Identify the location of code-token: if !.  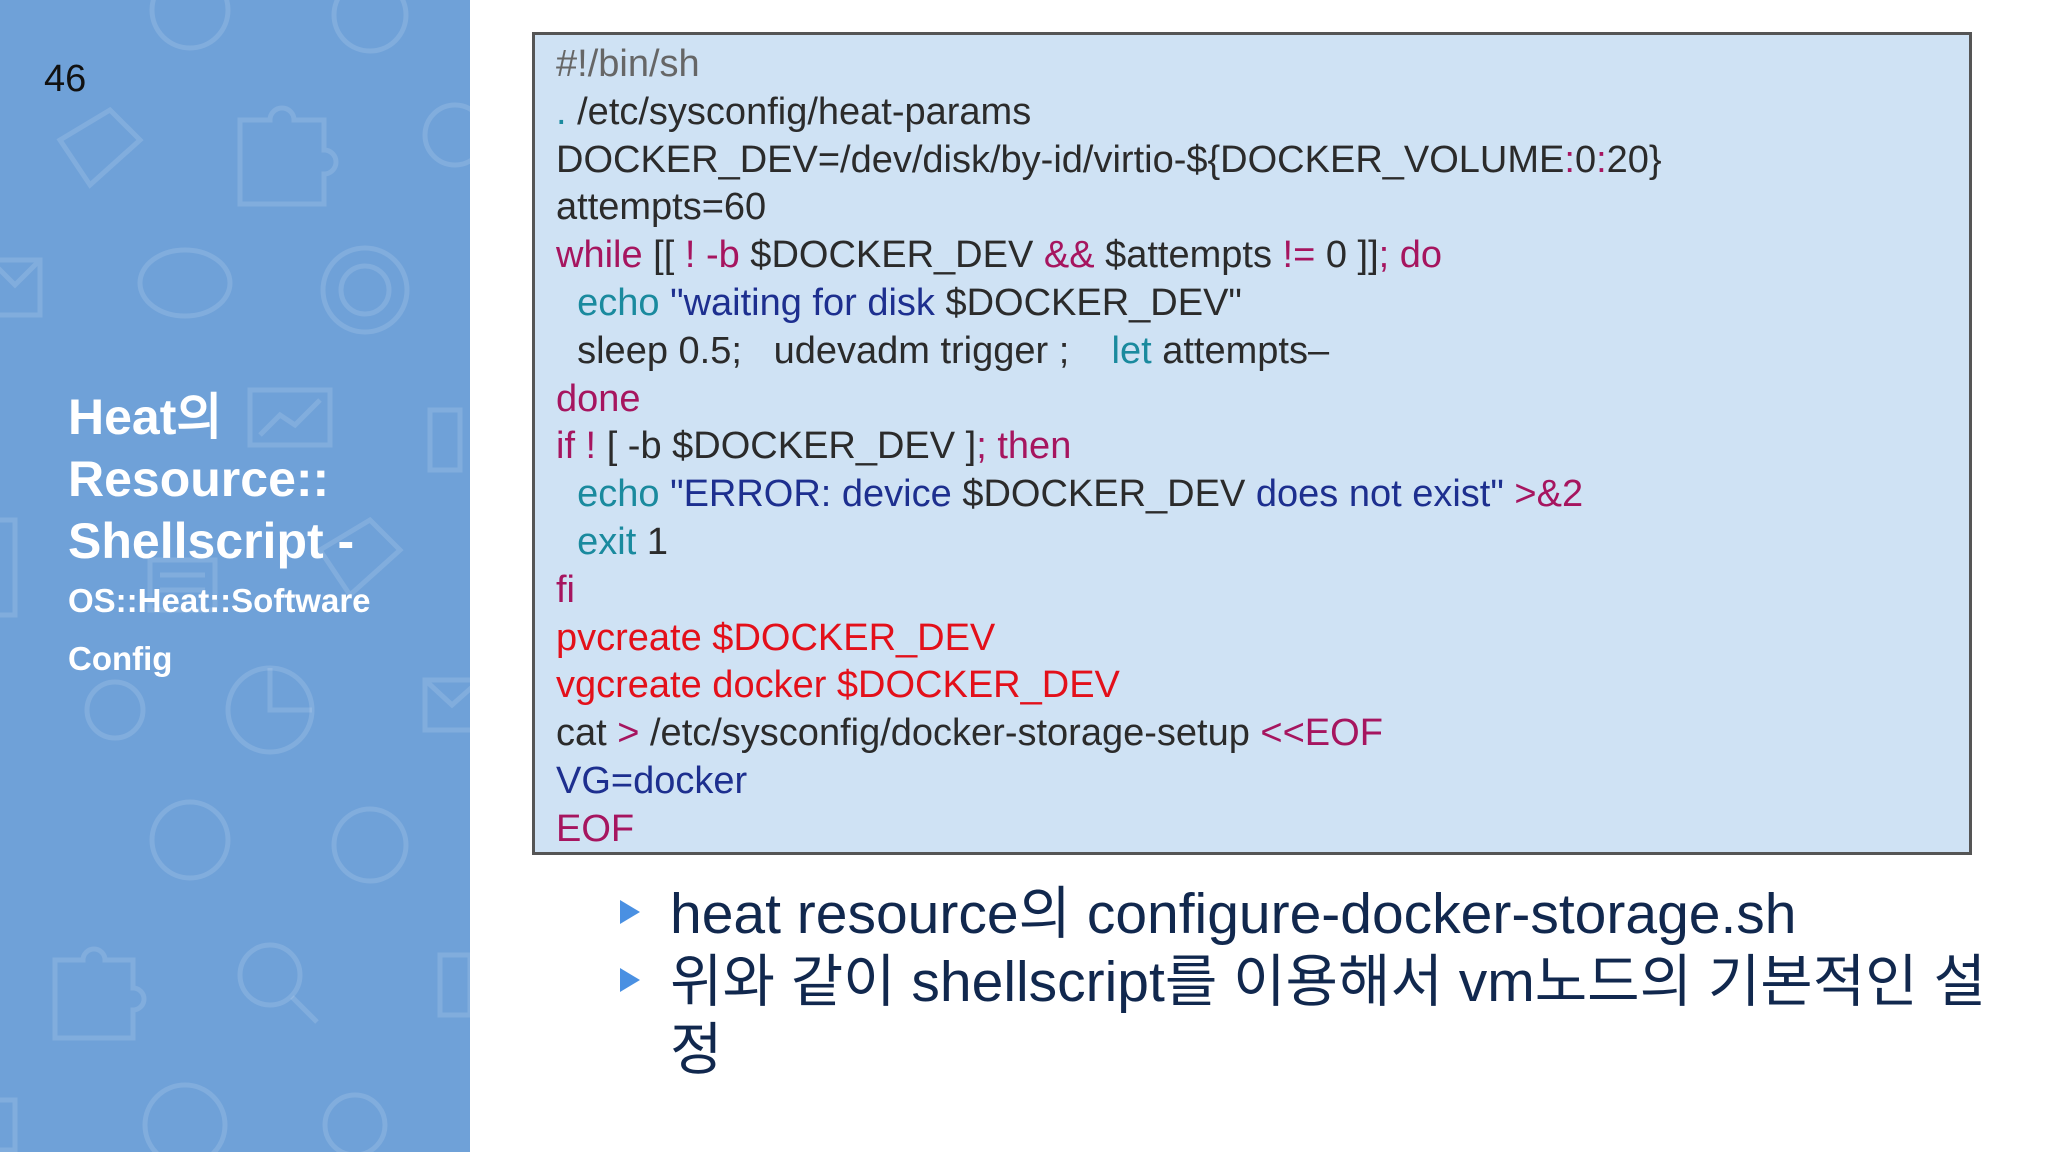
(581, 446).